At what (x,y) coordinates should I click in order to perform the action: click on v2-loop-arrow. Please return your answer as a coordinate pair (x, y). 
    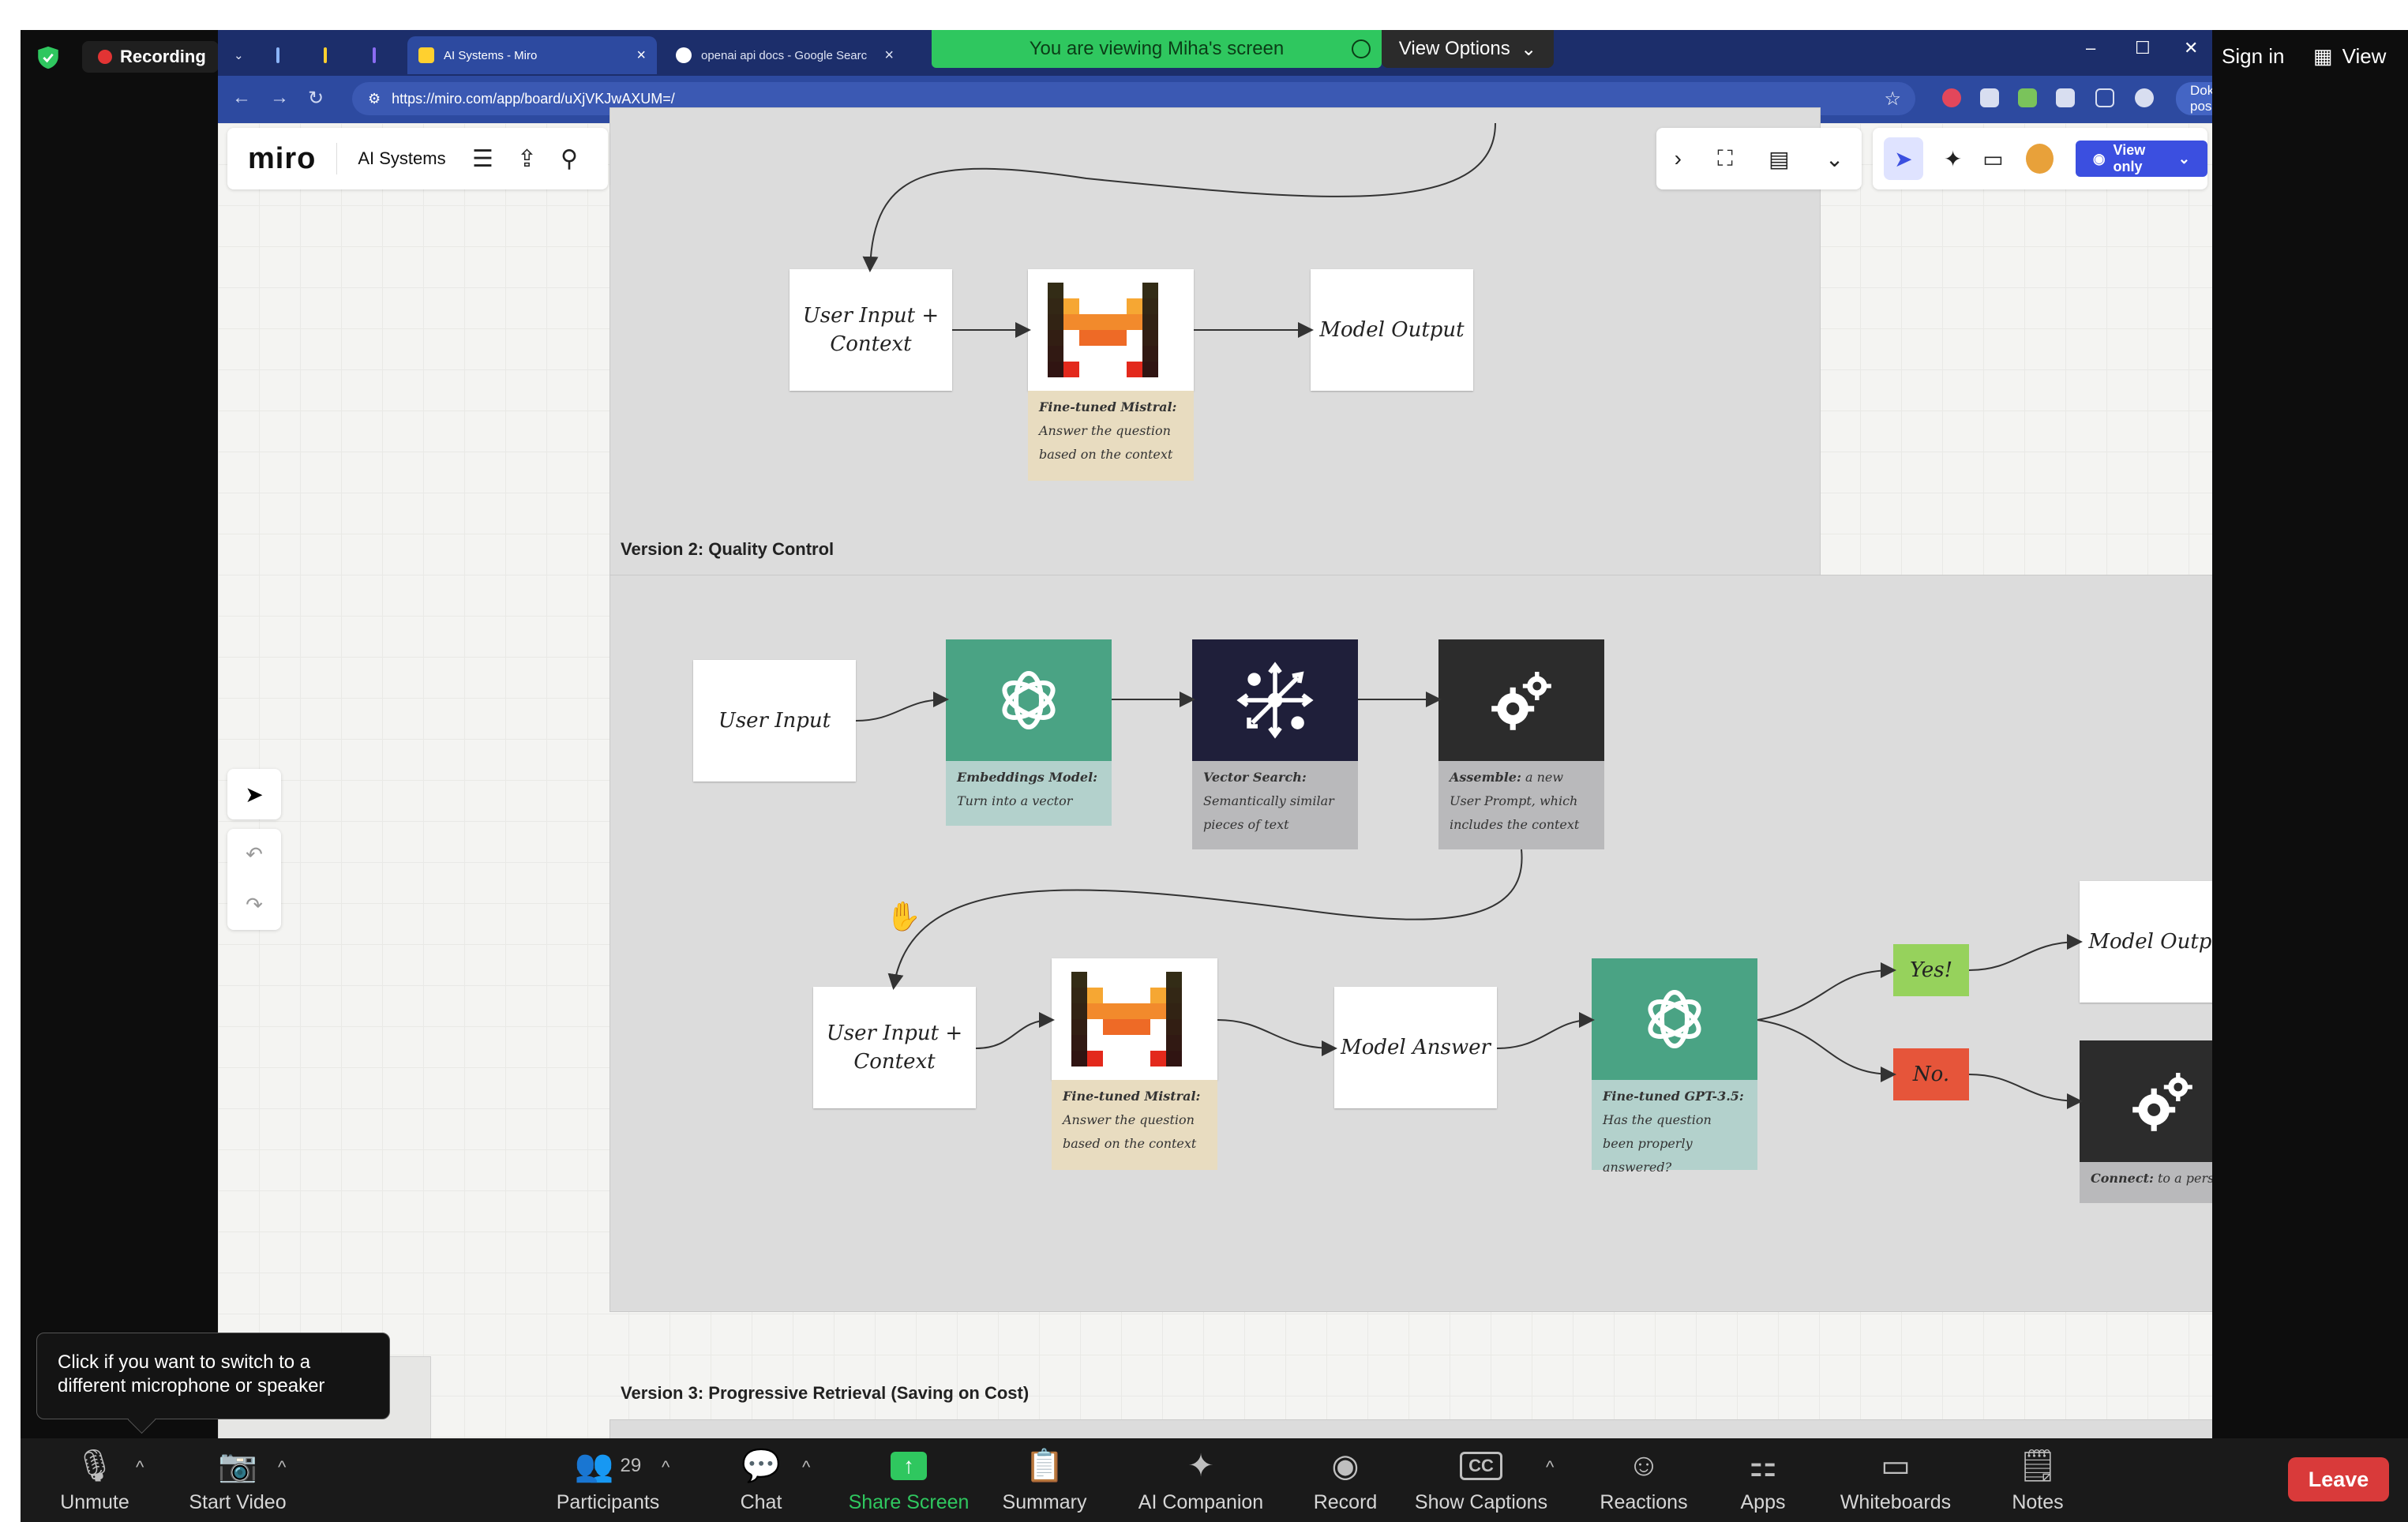
    Looking at the image, I should click on (1205, 919).